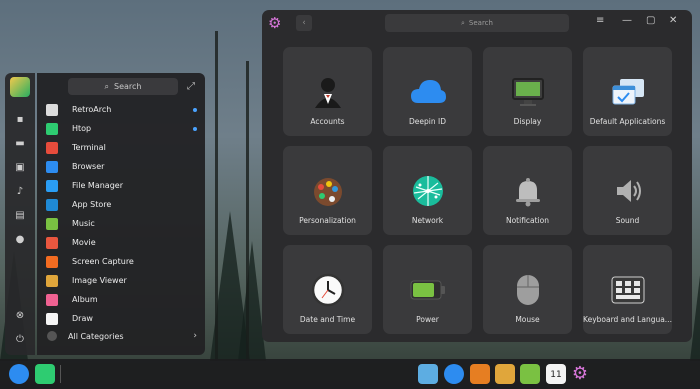 The image size is (700, 389). I want to click on app-list-item: File Manager, so click(121, 185).